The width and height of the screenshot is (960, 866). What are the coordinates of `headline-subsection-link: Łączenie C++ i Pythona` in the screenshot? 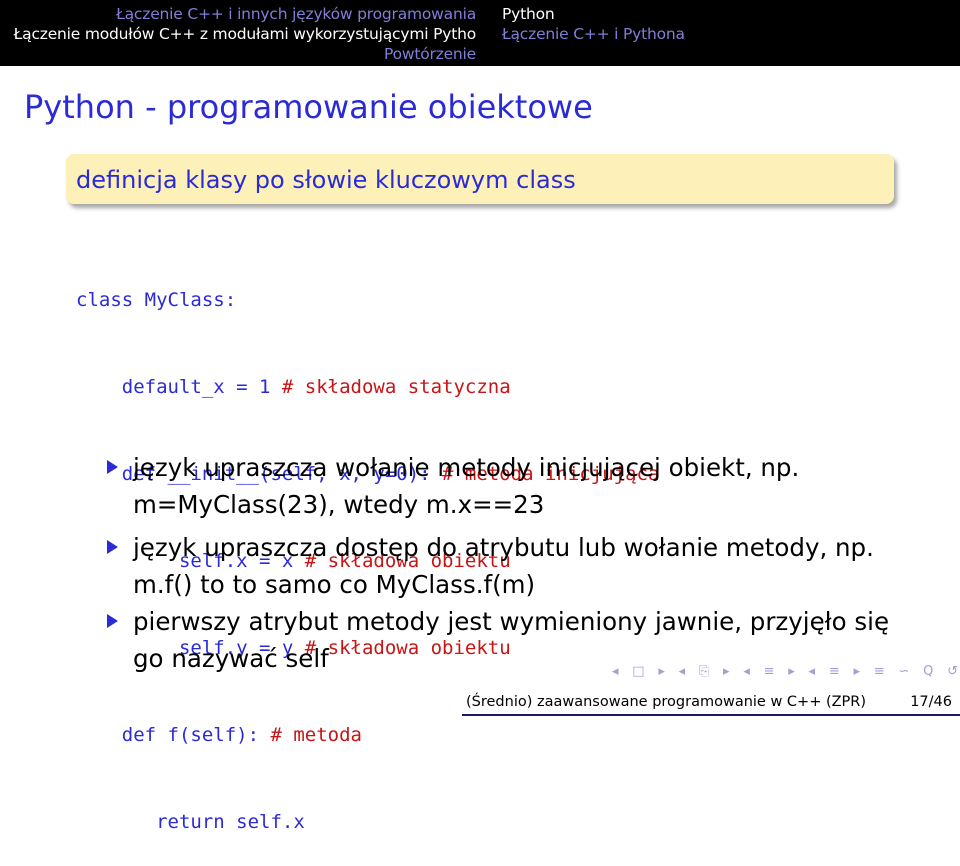 It's located at (722, 34).